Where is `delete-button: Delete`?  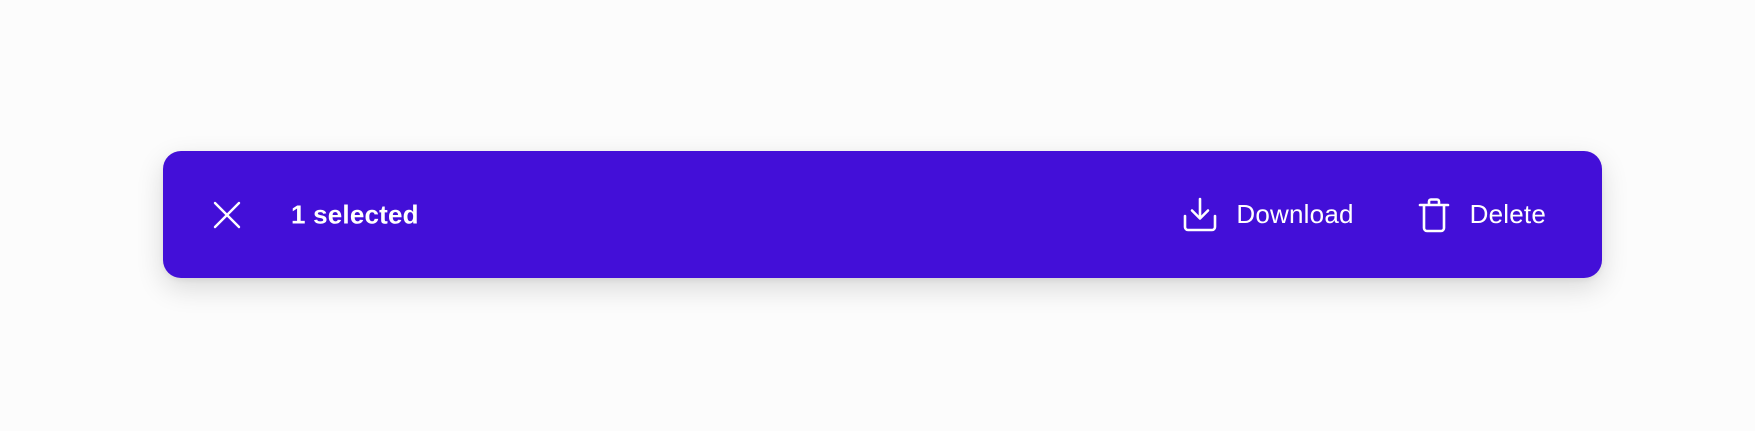 delete-button: Delete is located at coordinates (1481, 215).